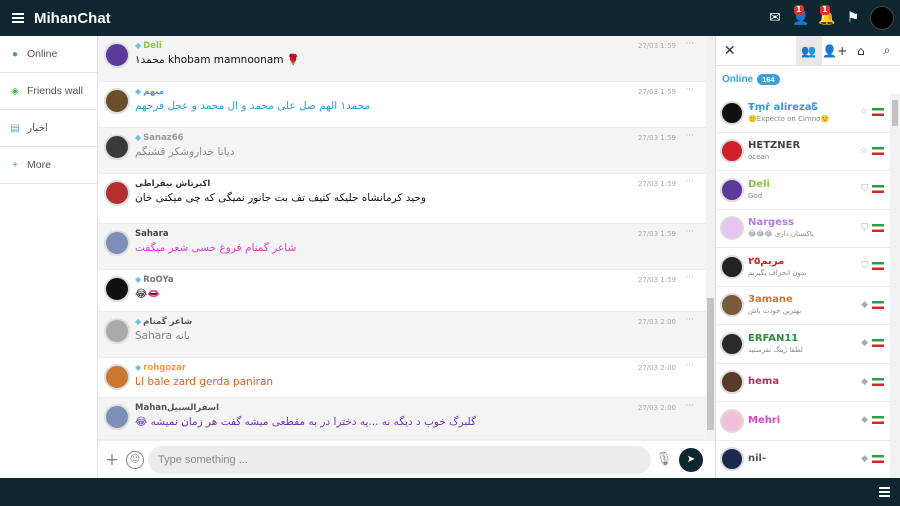  I want to click on user-list-item: Nargess 😂😂😂 پاکستان داری ⛉, so click(803, 229).